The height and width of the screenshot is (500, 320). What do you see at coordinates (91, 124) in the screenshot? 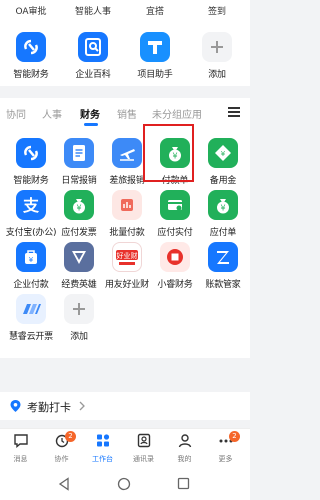
I see `tab-active-indicator` at bounding box center [91, 124].